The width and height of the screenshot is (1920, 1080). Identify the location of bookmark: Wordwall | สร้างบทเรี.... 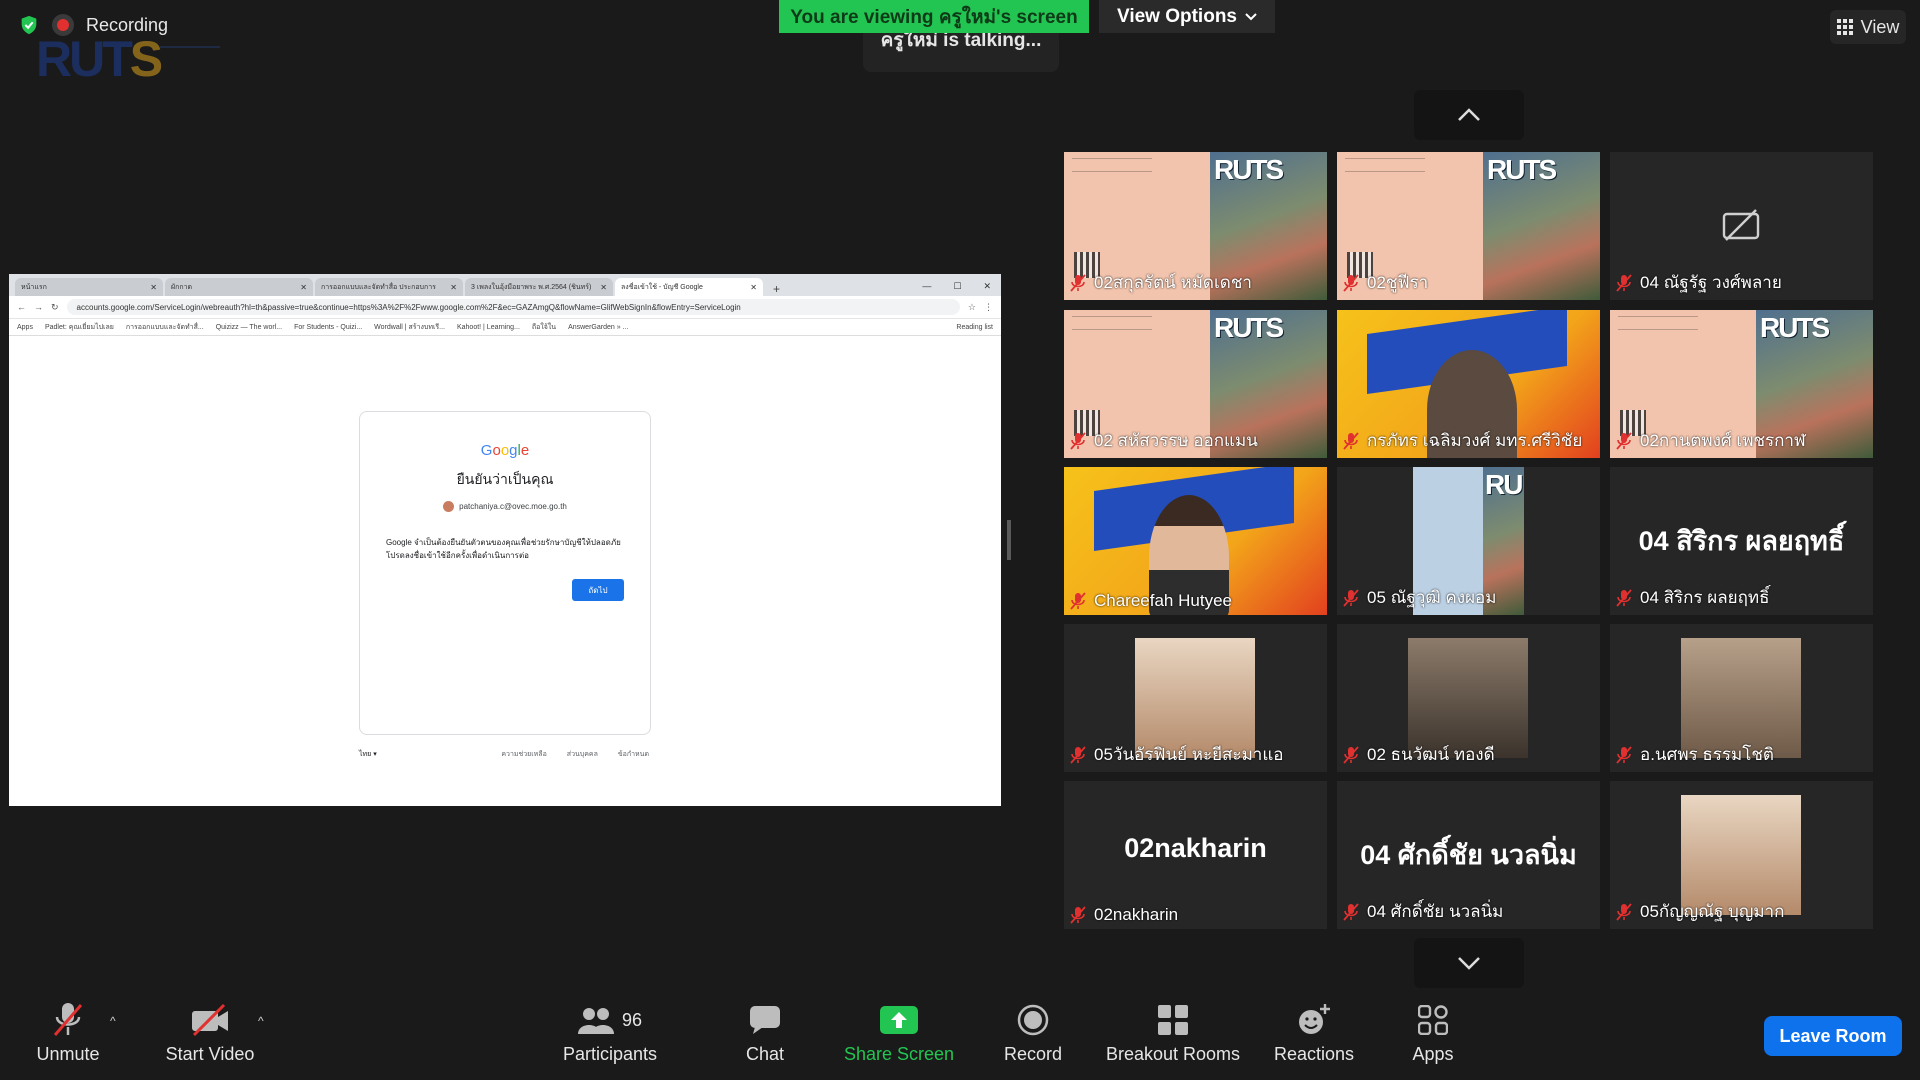
(409, 327).